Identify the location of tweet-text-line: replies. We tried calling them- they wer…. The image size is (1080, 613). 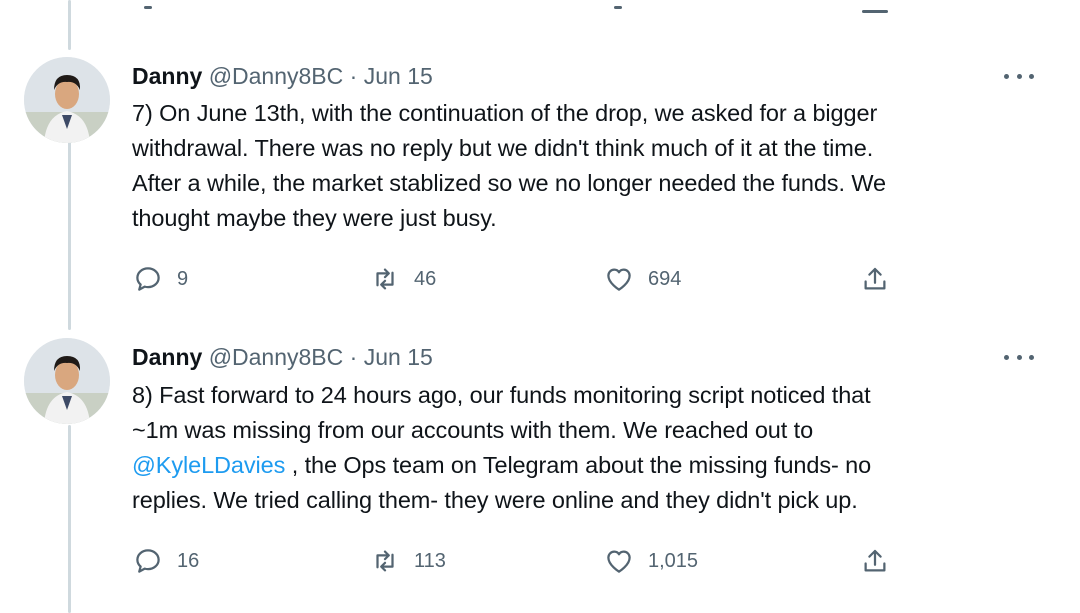
(495, 500).